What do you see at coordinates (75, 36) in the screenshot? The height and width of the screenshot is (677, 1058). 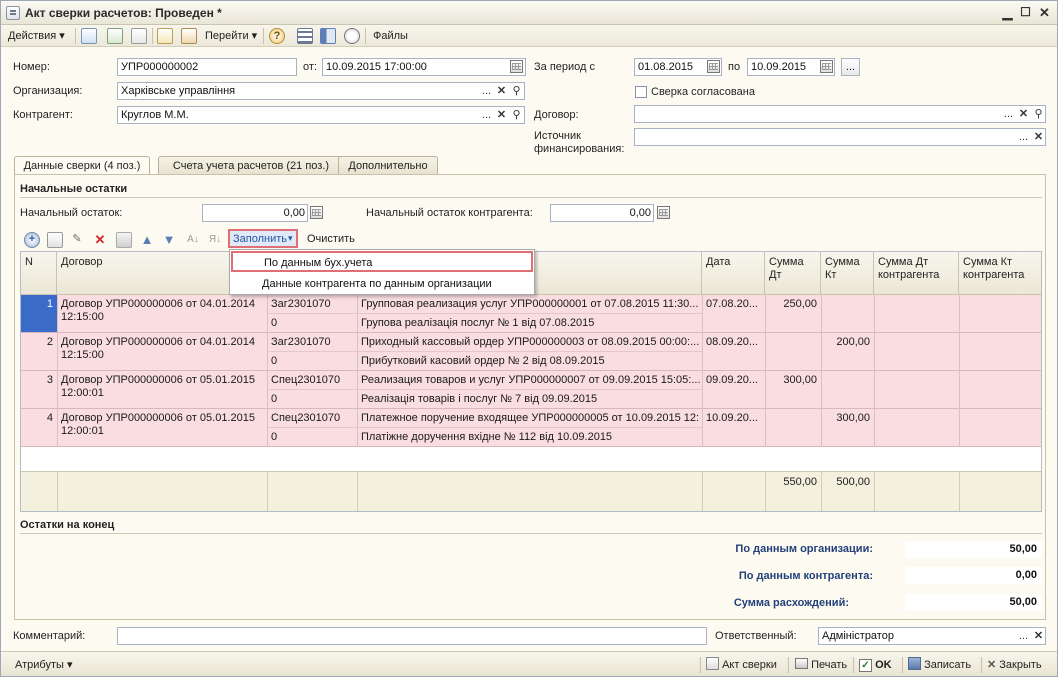 I see `toolbar-separator` at bounding box center [75, 36].